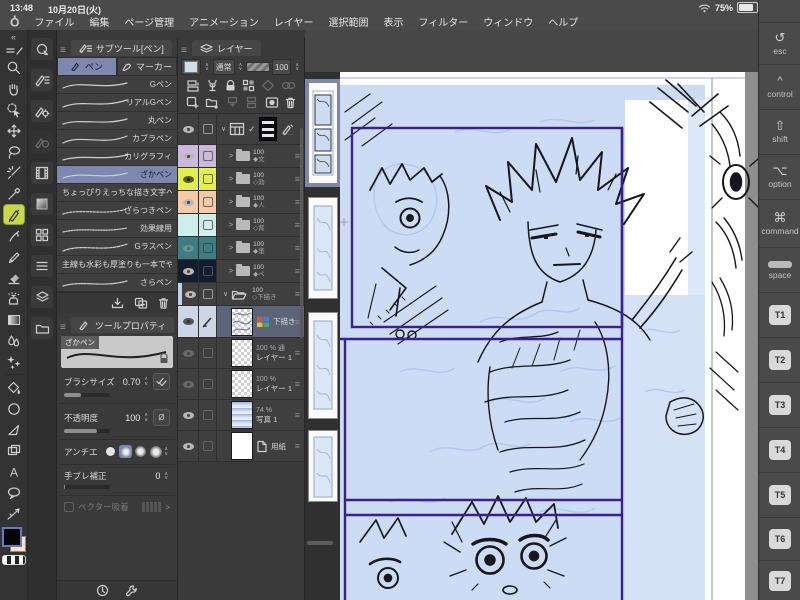 The width and height of the screenshot is (800, 600). I want to click on layer-palette-icon, so click(42, 297).